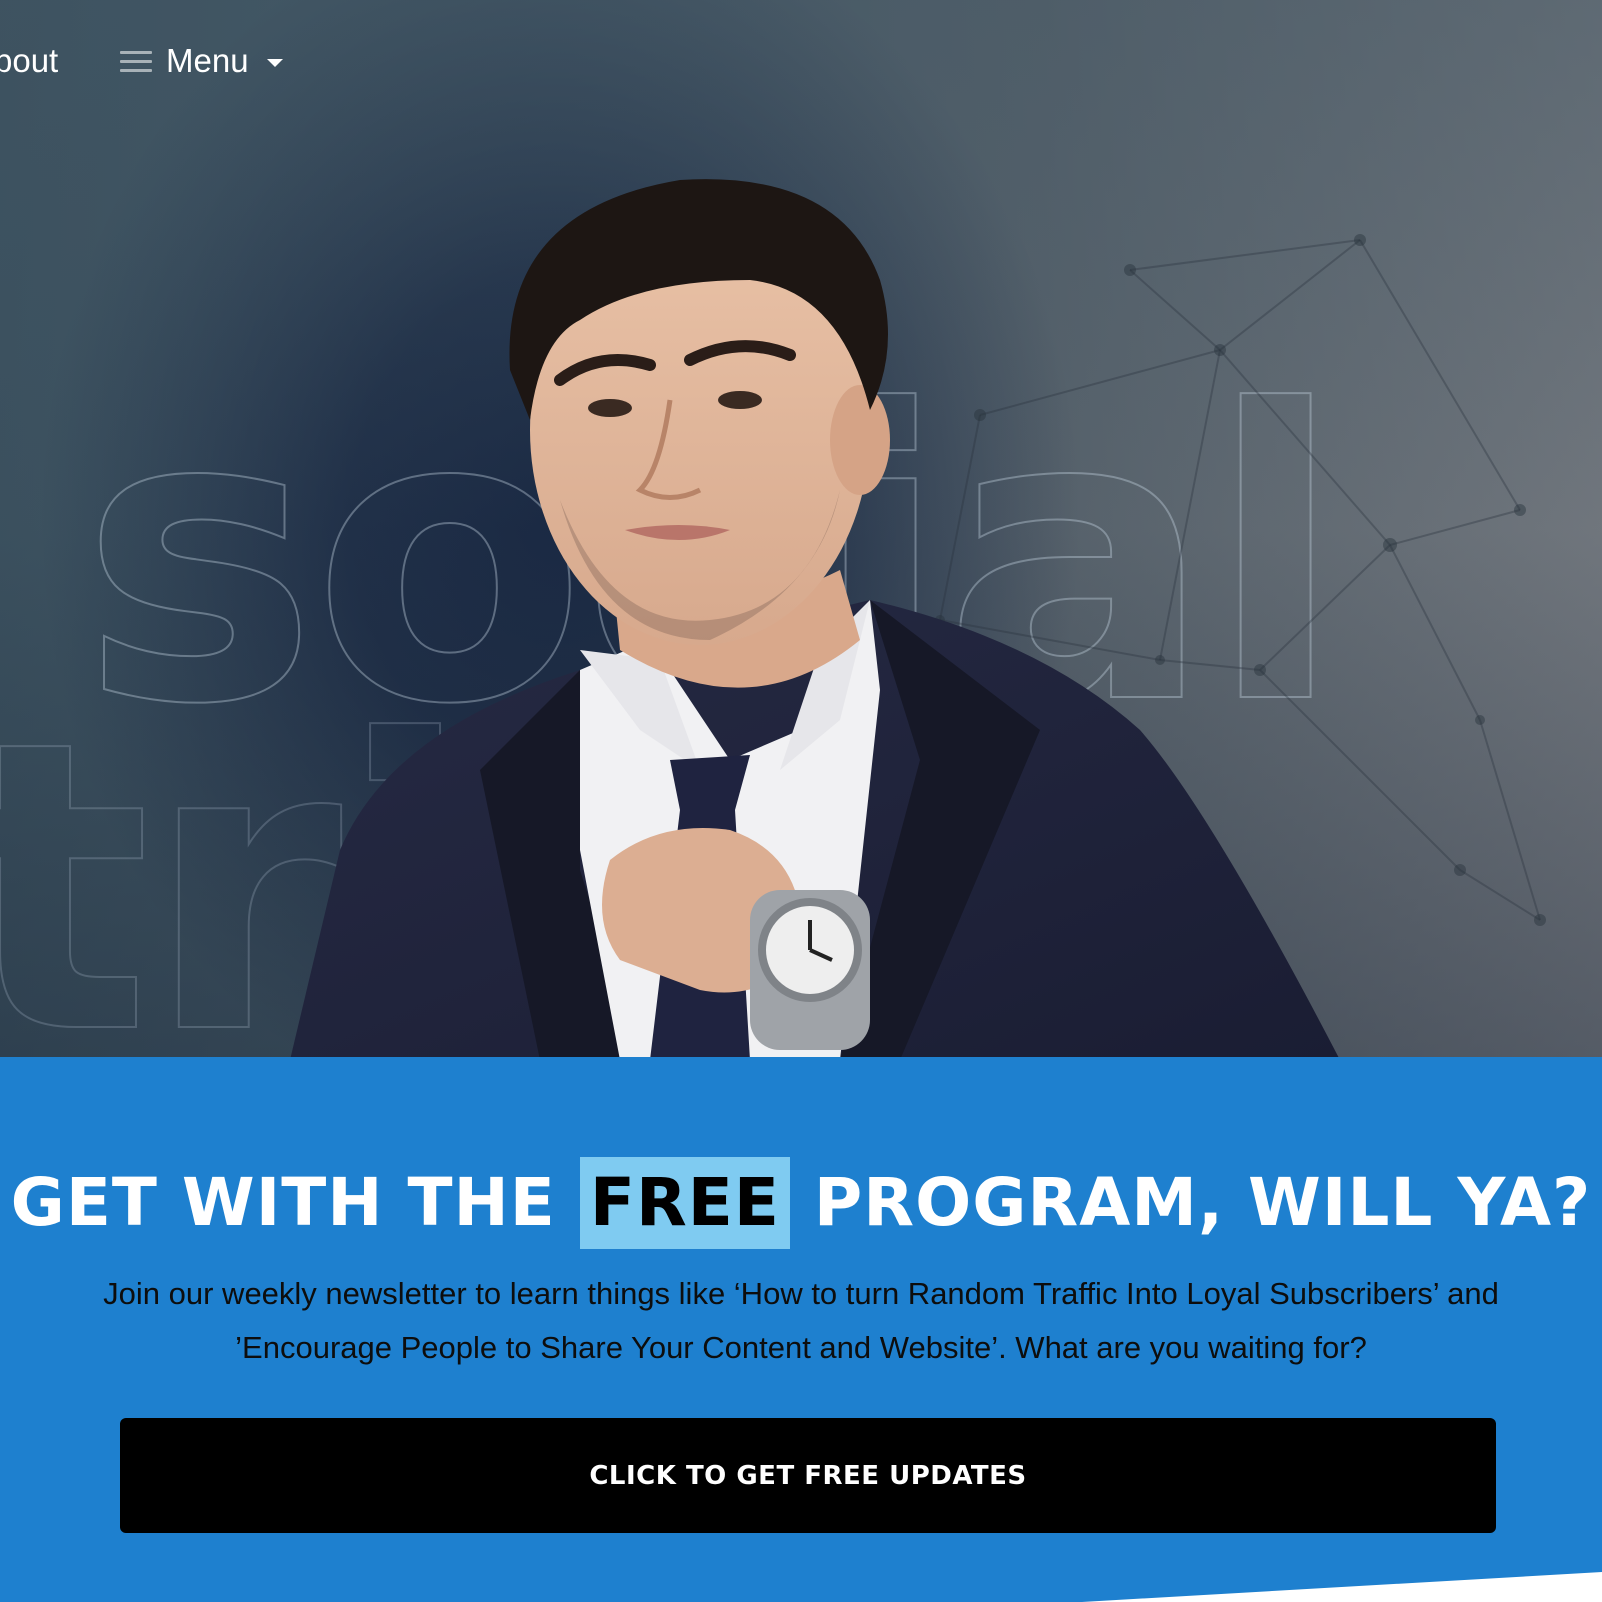  Describe the element at coordinates (1202, 1202) in the screenshot. I see `headline-after: PROGRAM, WILL YA?` at that location.